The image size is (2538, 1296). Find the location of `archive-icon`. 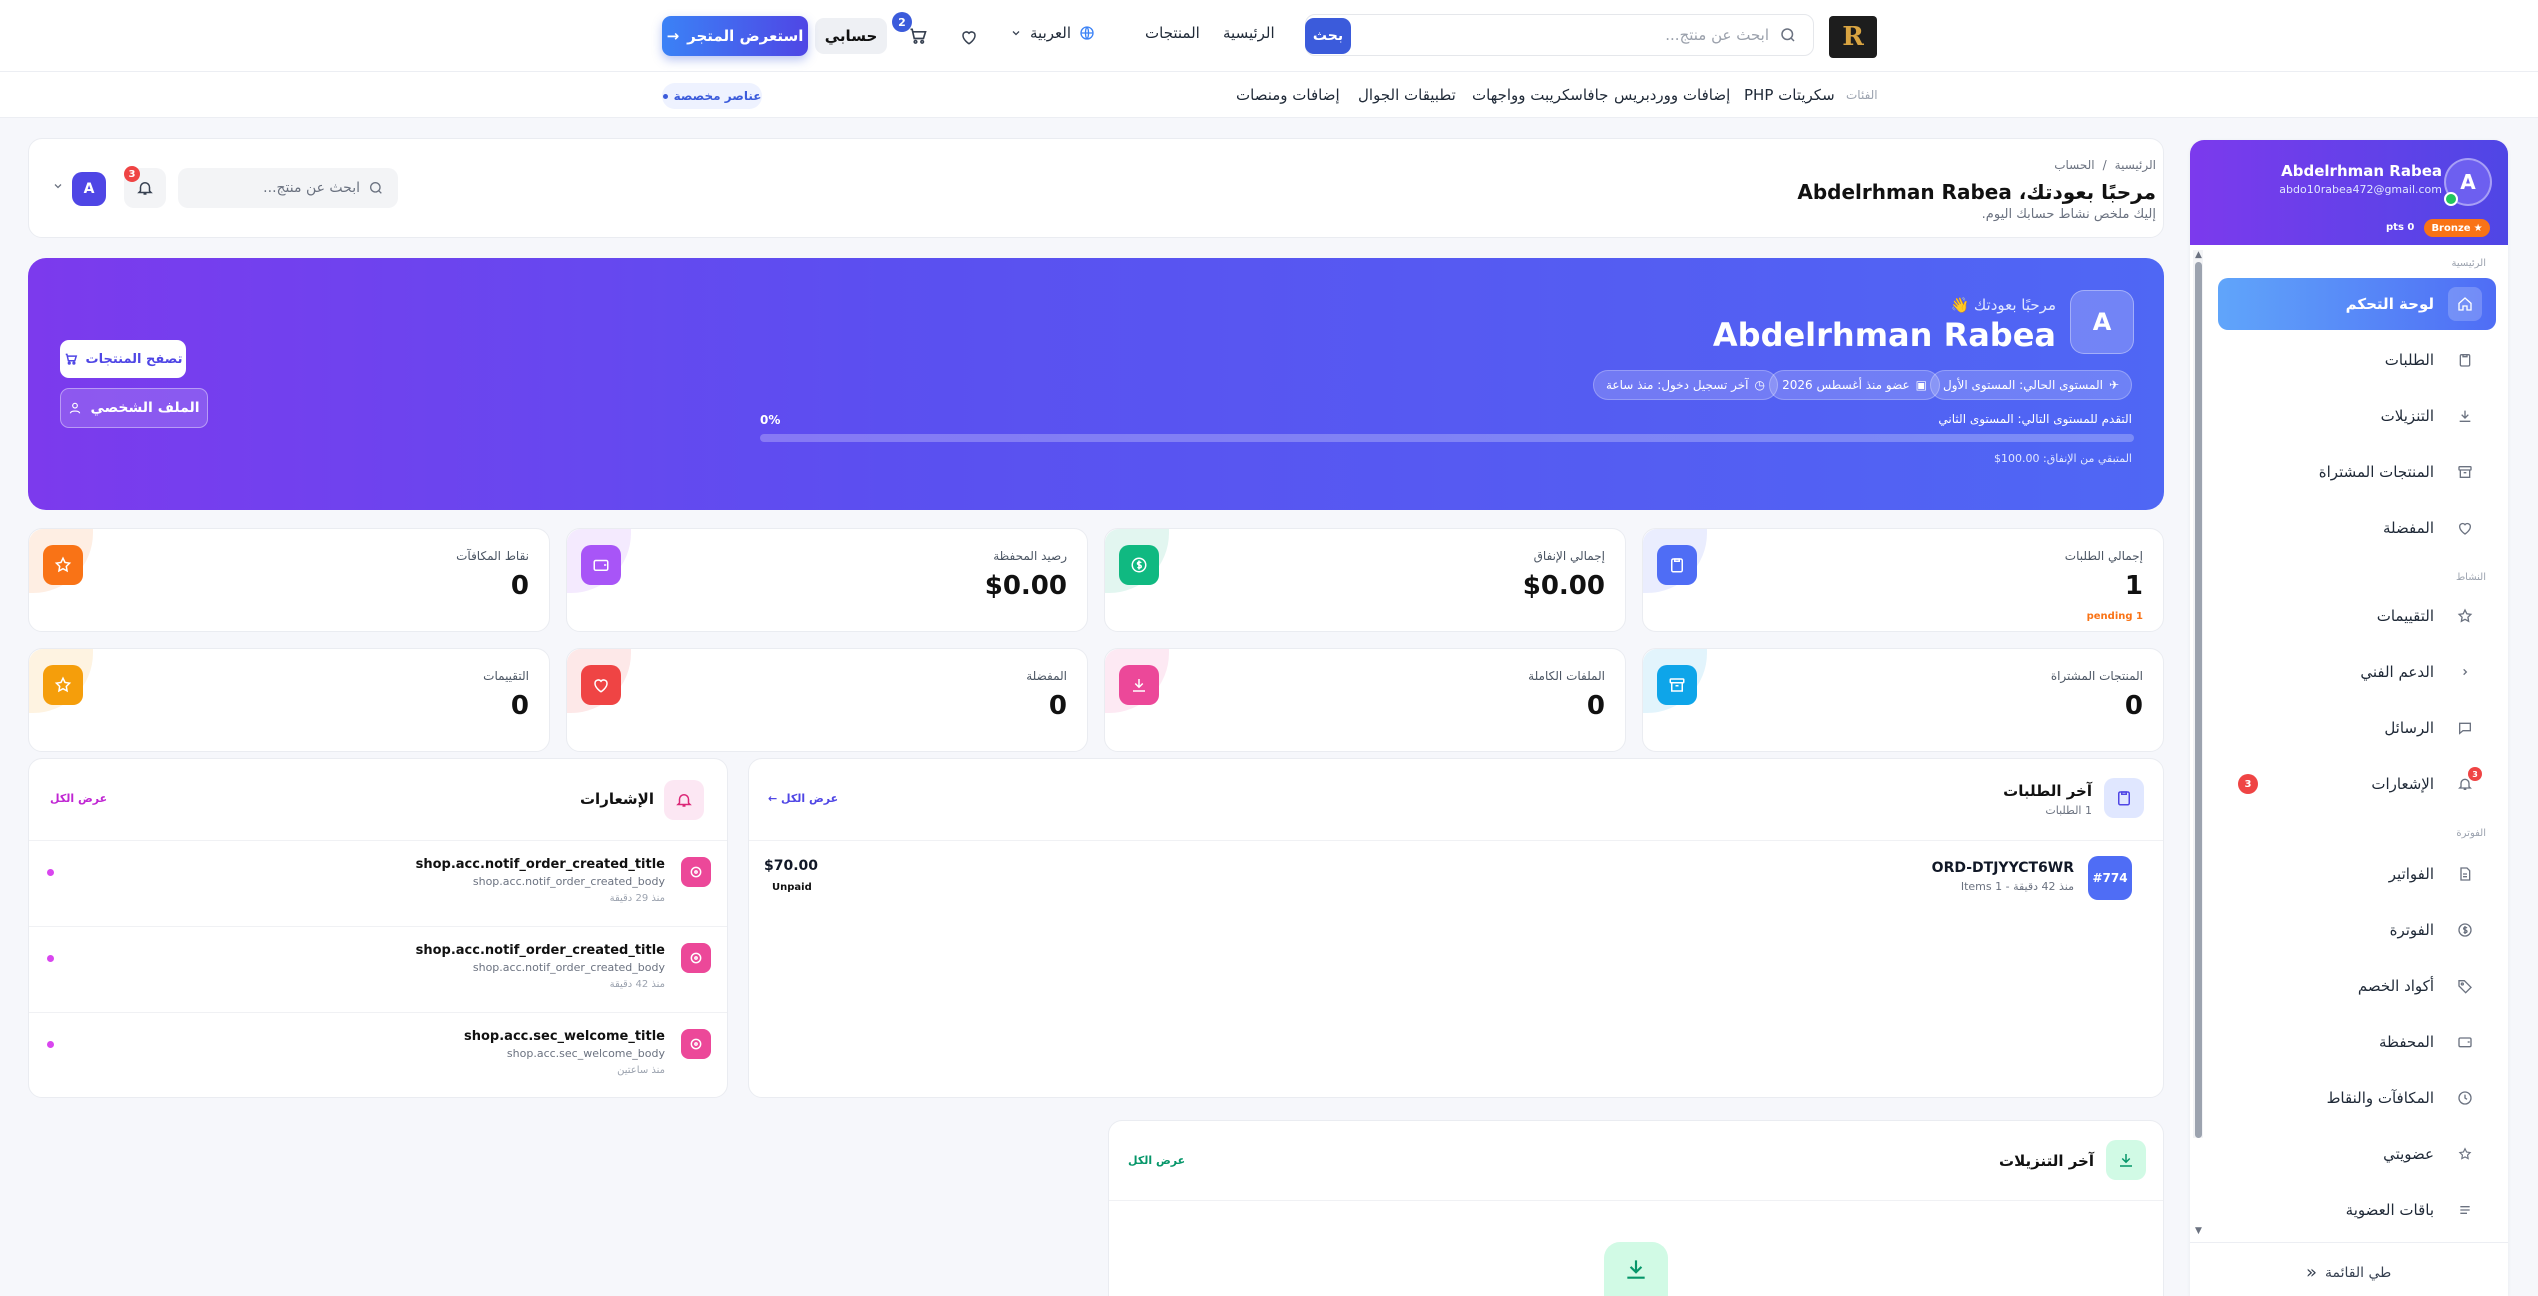

archive-icon is located at coordinates (1677, 685).